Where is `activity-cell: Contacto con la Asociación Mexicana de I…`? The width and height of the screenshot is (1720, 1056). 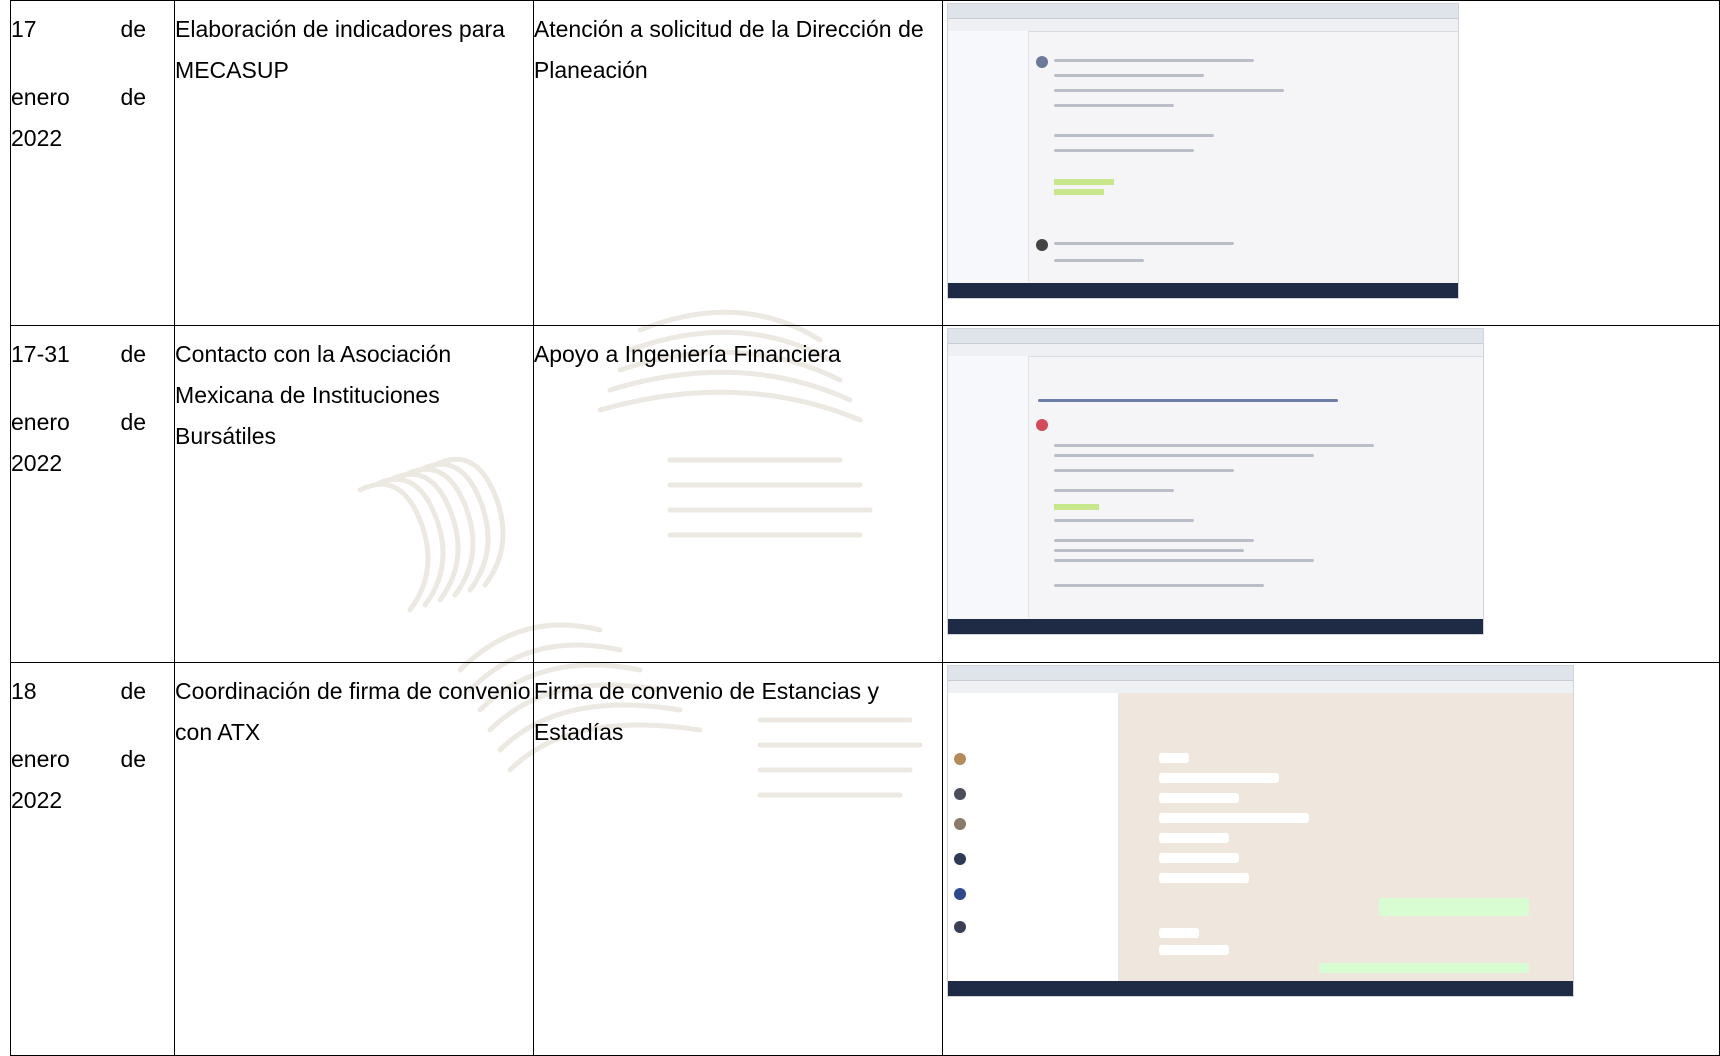 activity-cell: Contacto con la Asociación Mexicana de I… is located at coordinates (354, 494).